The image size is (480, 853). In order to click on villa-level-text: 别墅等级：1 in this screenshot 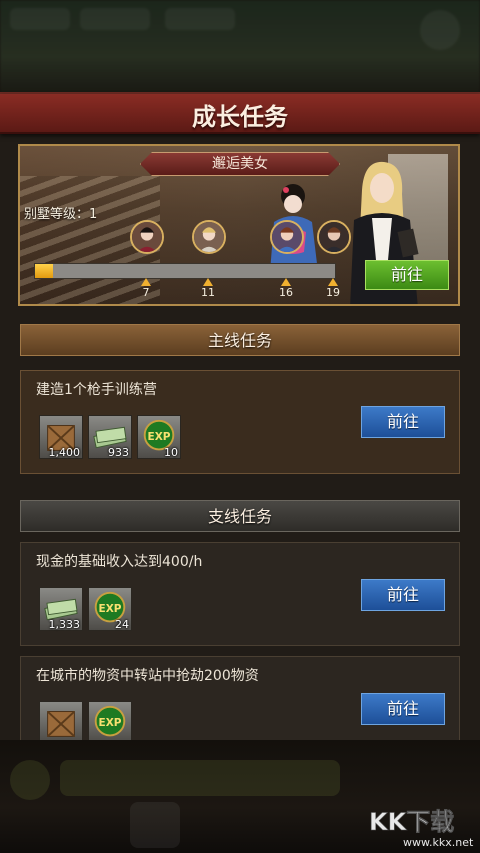, I will do `click(61, 214)`.